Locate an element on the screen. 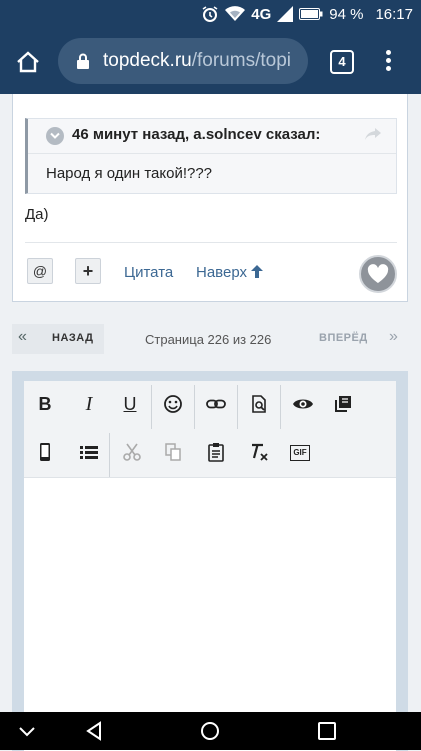 This screenshot has height=751, width=421. status-bar: 4G 94 % 16:17 is located at coordinates (210, 15).